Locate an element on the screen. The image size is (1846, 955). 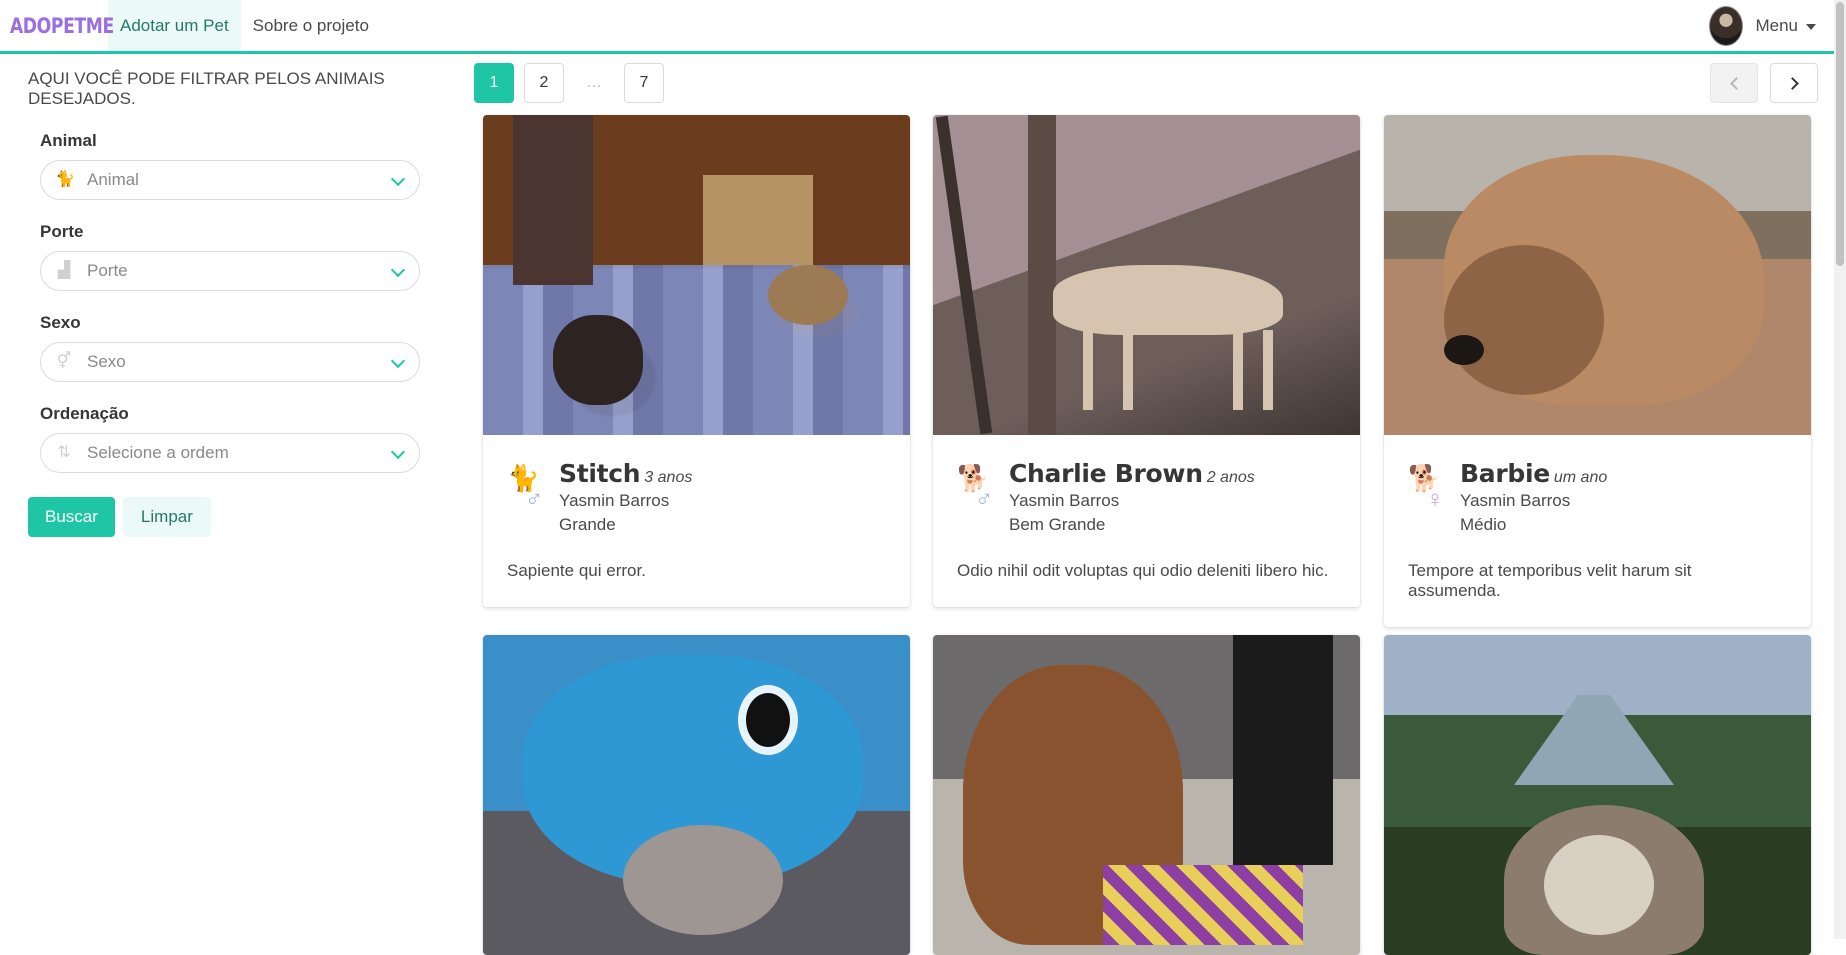
pet-size: Grande is located at coordinates (587, 524).